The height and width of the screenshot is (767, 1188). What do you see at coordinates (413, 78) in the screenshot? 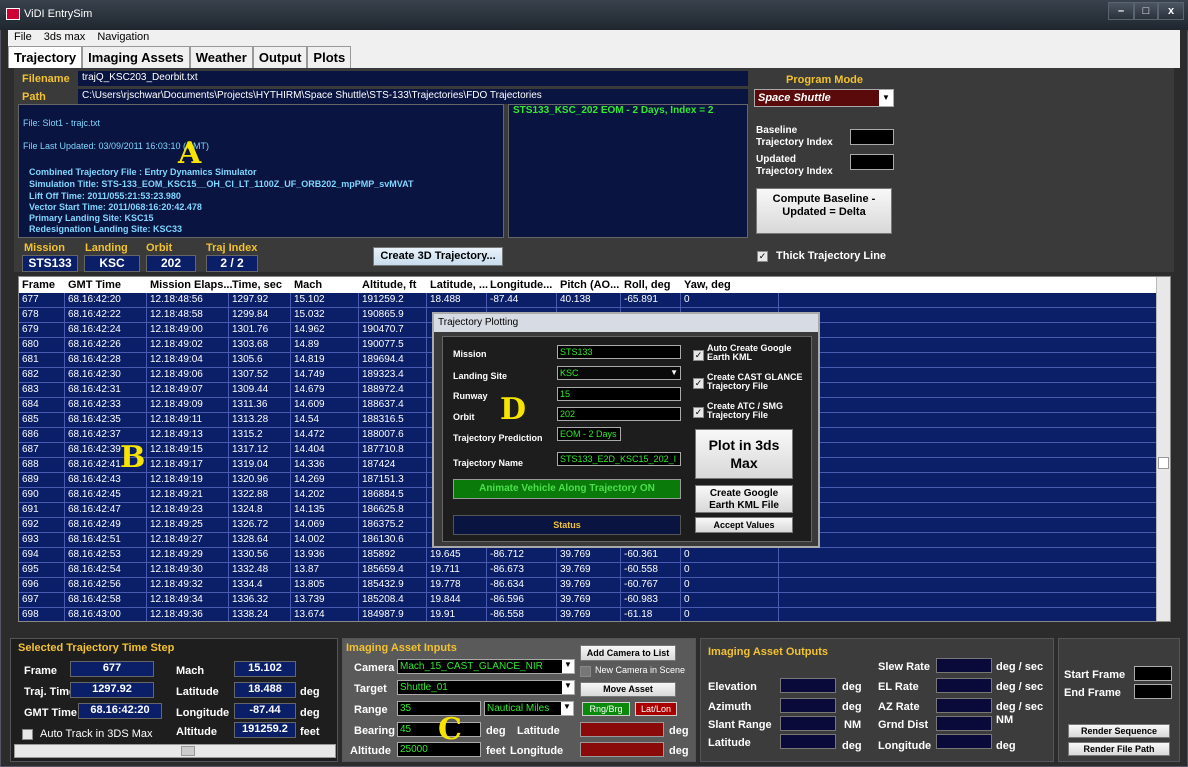
I see `filename-field: trajQ_KSC203_Deorbit.txt` at bounding box center [413, 78].